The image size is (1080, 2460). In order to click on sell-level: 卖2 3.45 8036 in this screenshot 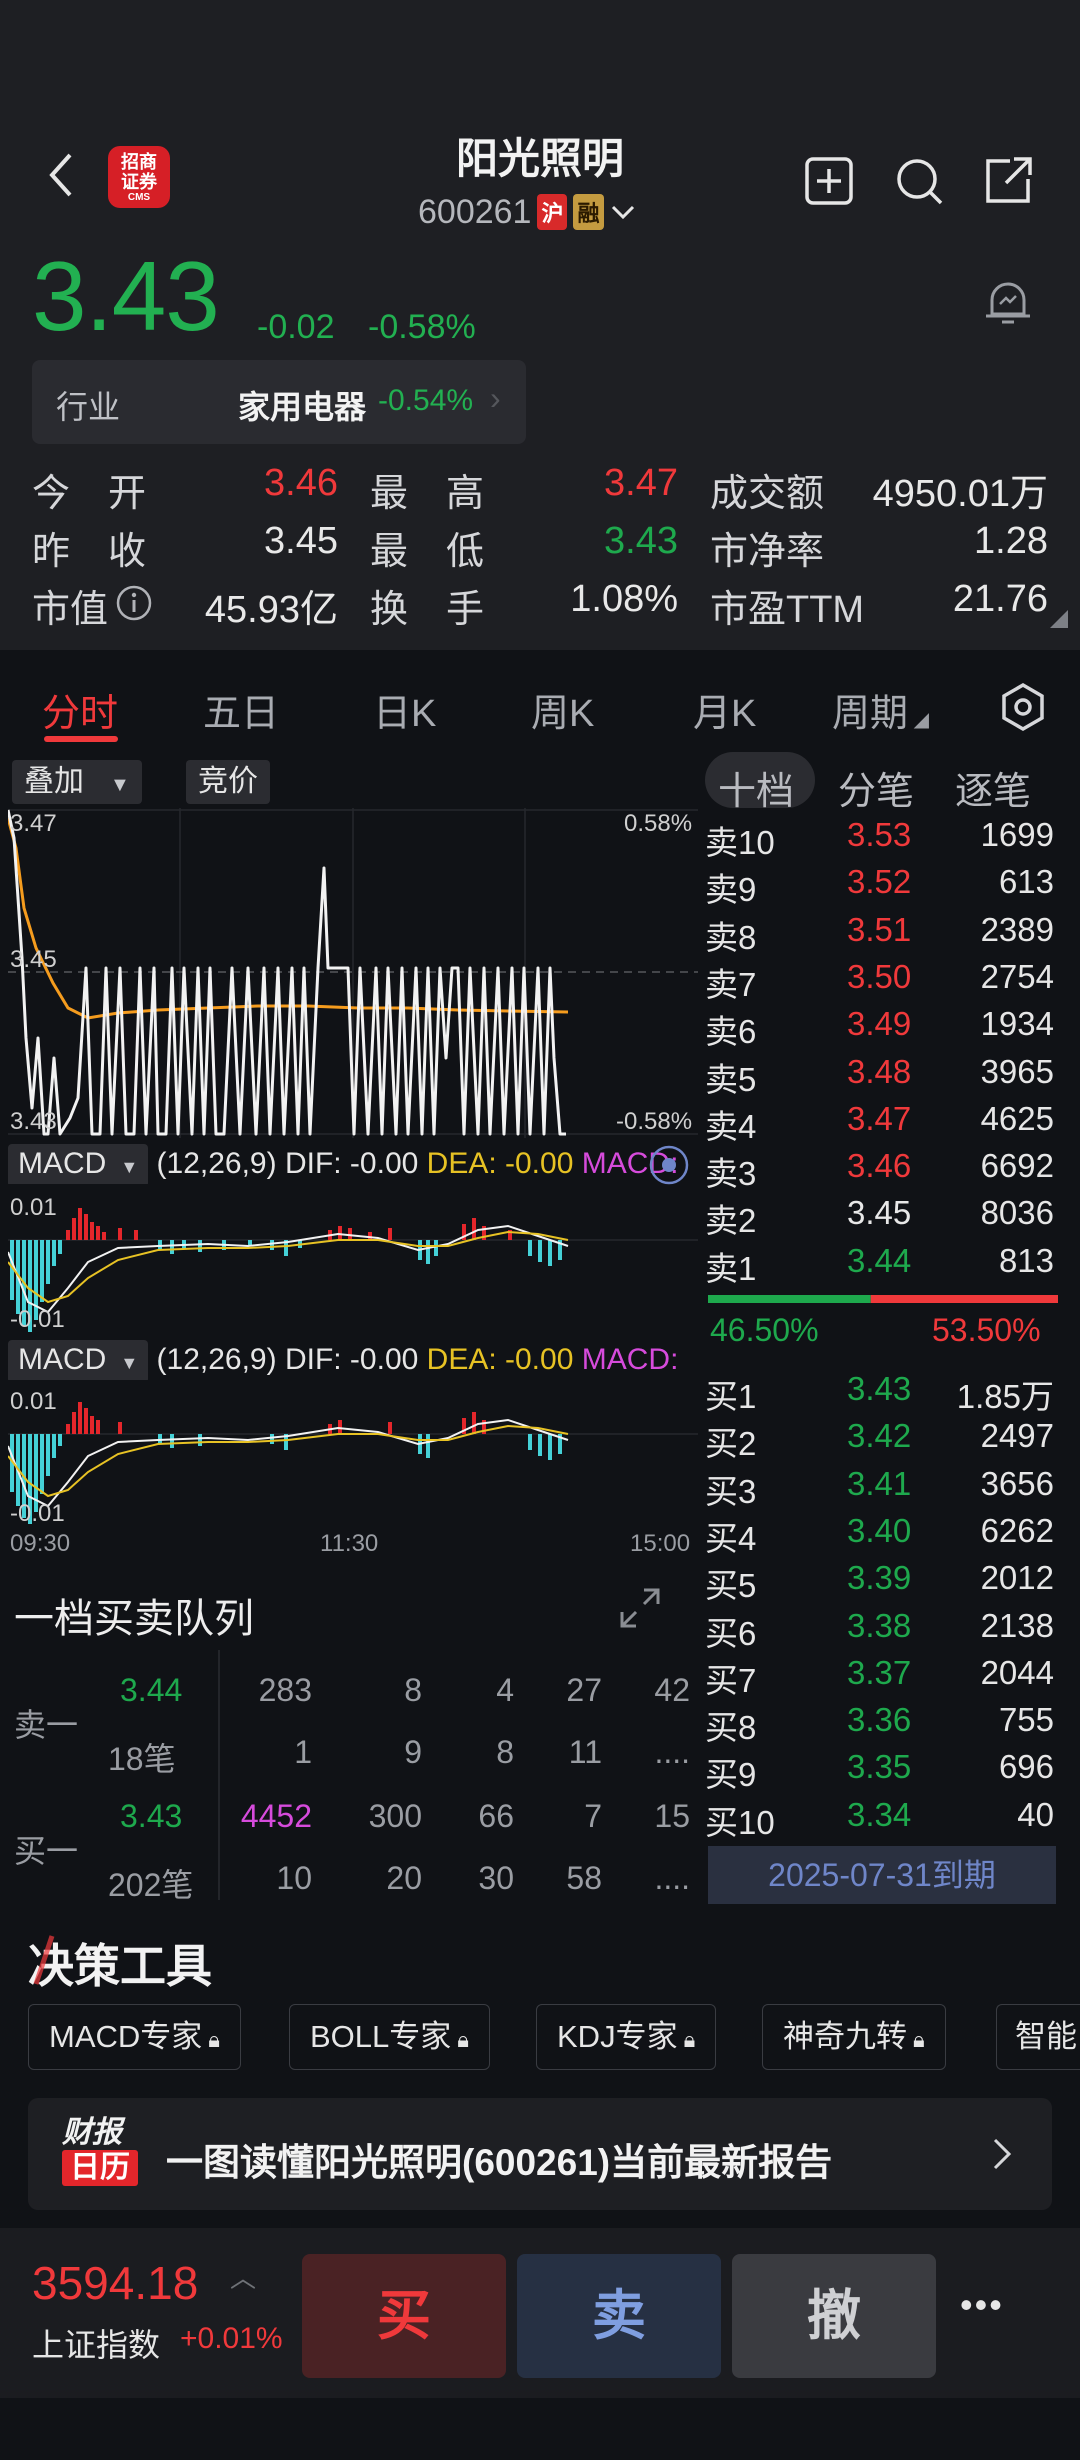, I will do `click(882, 1214)`.